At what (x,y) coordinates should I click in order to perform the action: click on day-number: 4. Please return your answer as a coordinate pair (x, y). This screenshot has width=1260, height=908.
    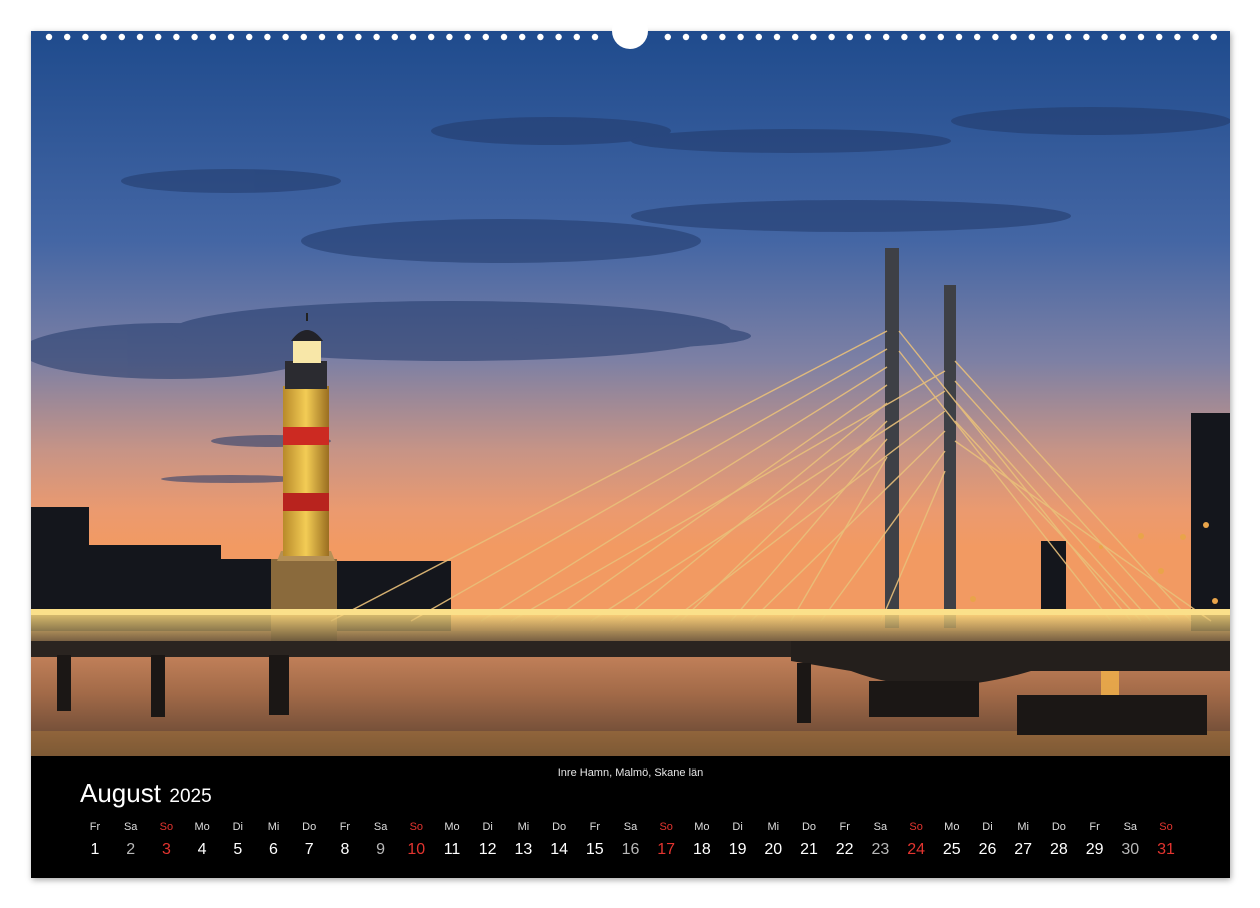
    Looking at the image, I should click on (202, 849).